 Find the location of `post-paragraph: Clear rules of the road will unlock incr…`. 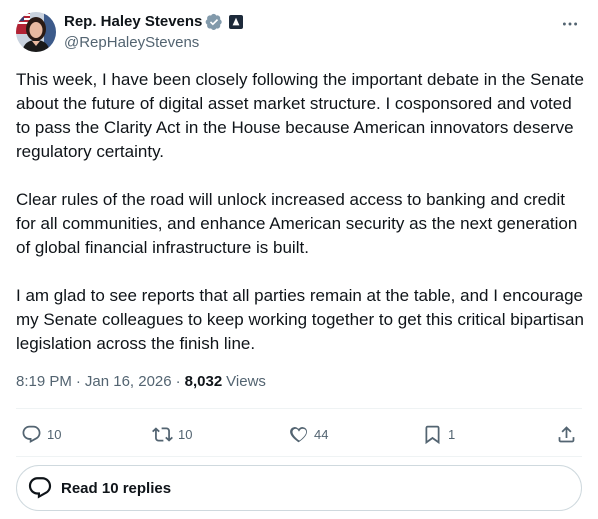

post-paragraph: Clear rules of the road will unlock incr… is located at coordinates (297, 223).